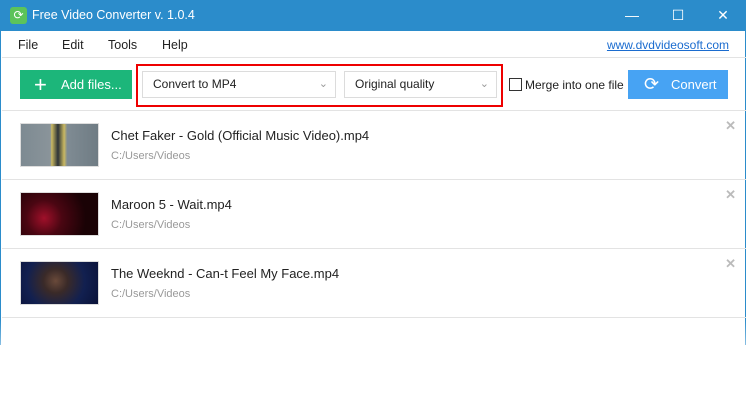 Image resolution: width=746 pixels, height=400 pixels. I want to click on convert-label: Convert, so click(694, 84).